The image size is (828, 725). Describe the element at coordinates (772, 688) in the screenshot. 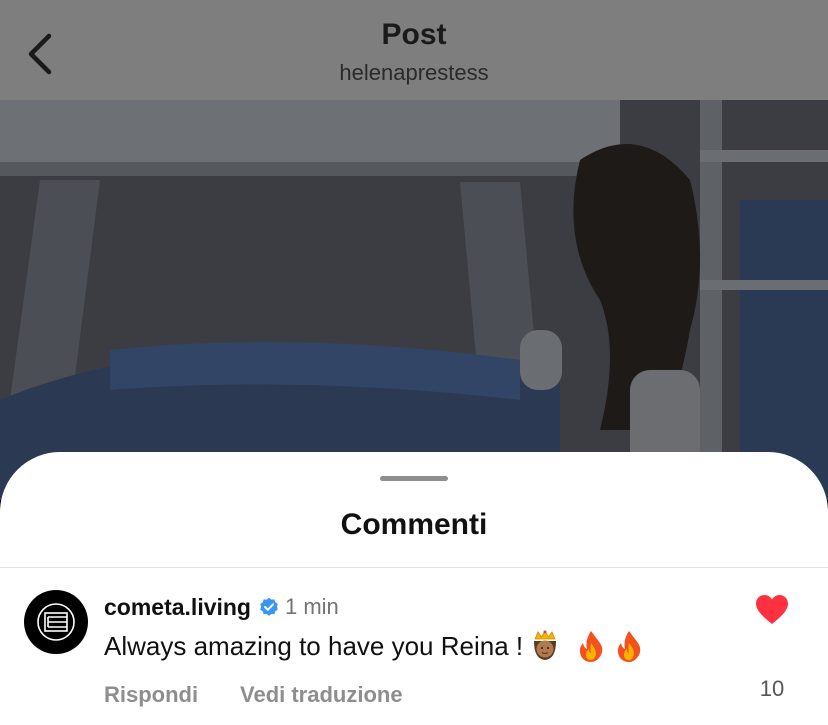

I see `like-count: 10` at that location.